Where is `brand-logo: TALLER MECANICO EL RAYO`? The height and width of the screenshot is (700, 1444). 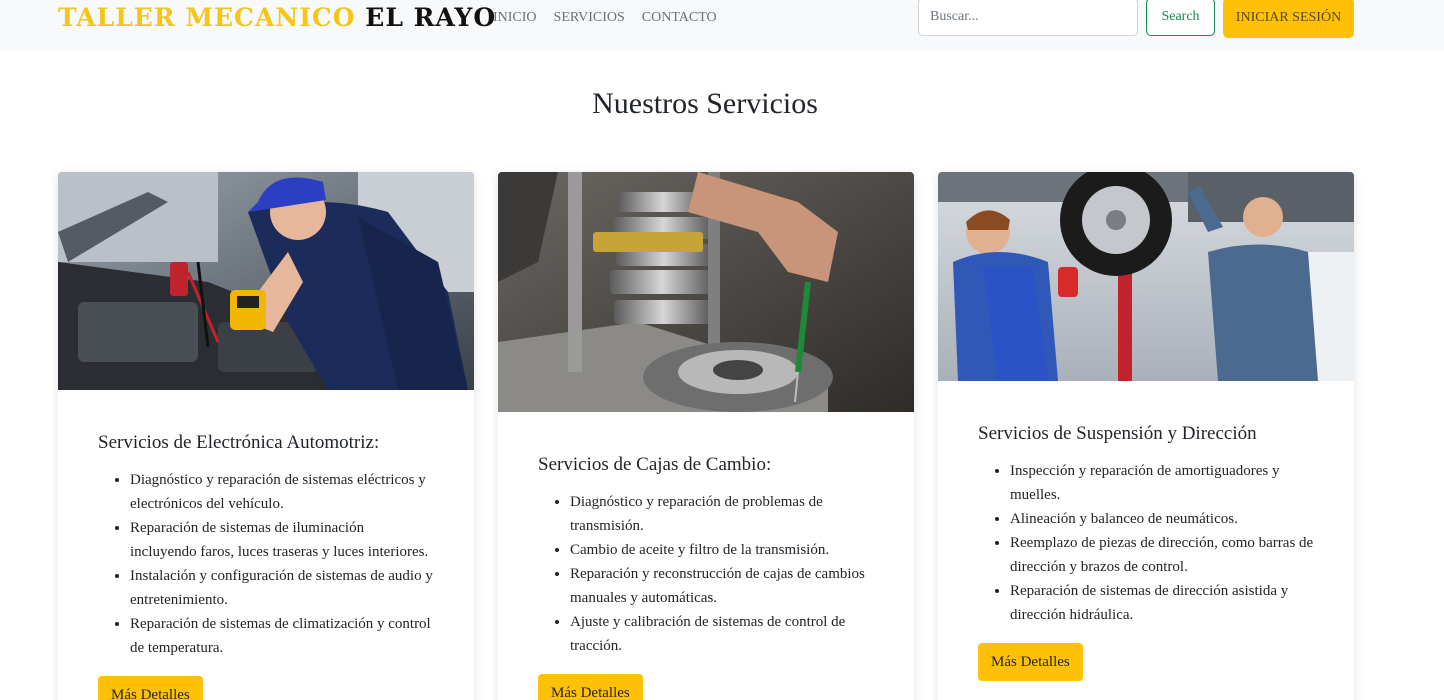 brand-logo: TALLER MECANICO EL RAYO is located at coordinates (277, 17).